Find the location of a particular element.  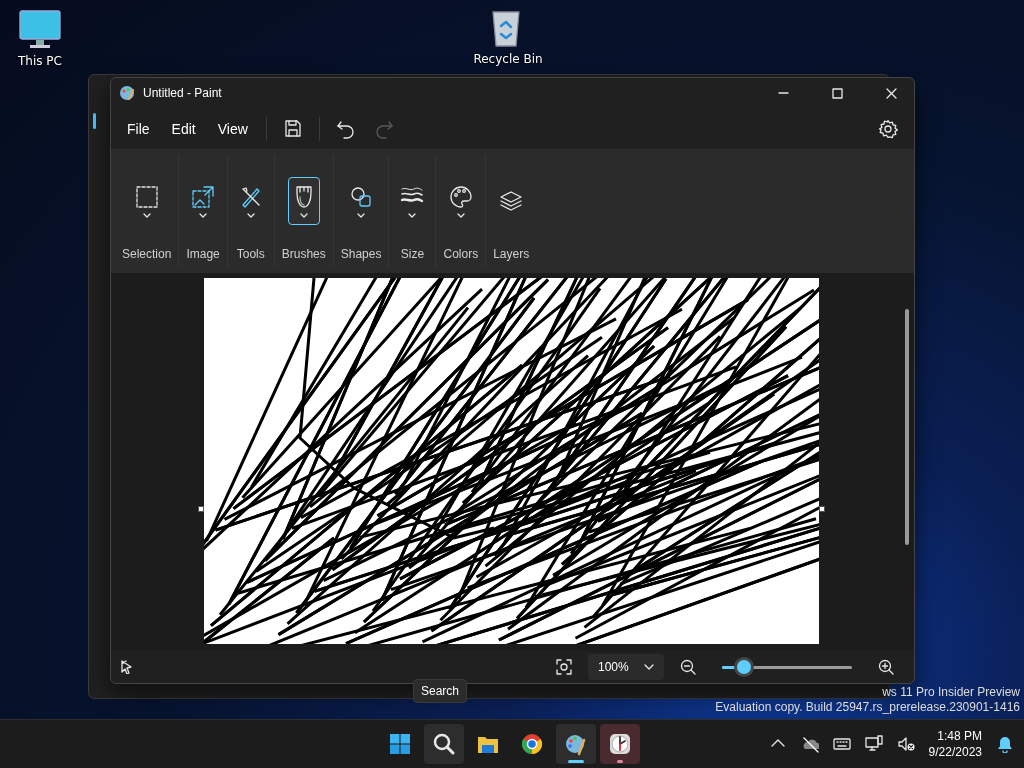

zoom-out-icon is located at coordinates (688, 667).